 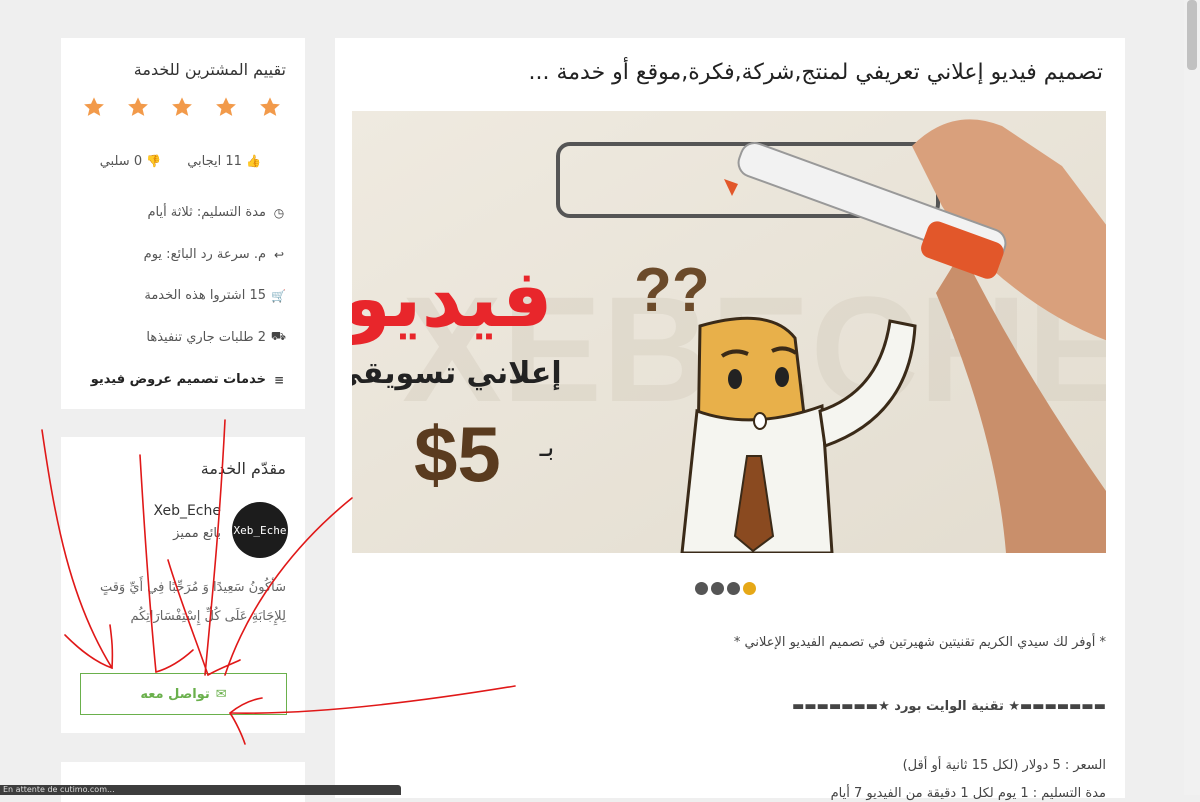 I want to click on hero-price: $5, so click(x=457, y=454).